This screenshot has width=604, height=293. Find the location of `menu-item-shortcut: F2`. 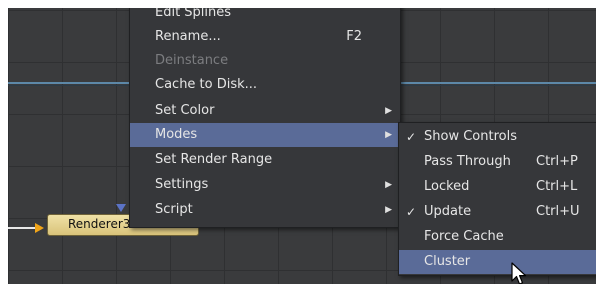

menu-item-shortcut: F2 is located at coordinates (354, 36).